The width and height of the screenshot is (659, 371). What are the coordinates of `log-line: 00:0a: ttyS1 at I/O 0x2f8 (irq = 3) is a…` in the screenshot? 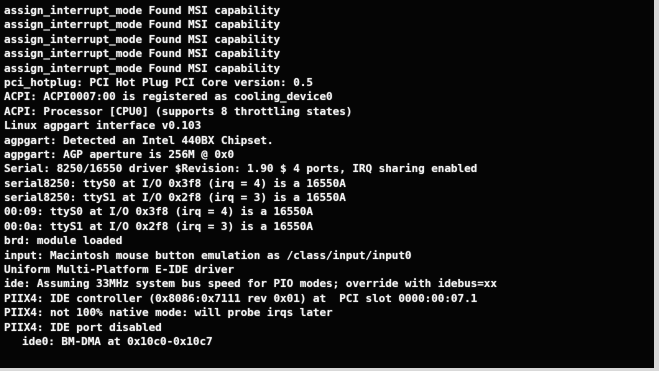 It's located at (158, 226).